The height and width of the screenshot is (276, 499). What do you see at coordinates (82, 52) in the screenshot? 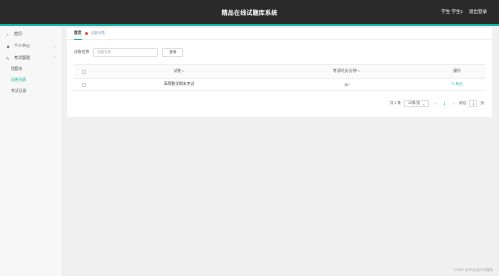
I see `filter-label: 试卷名称` at bounding box center [82, 52].